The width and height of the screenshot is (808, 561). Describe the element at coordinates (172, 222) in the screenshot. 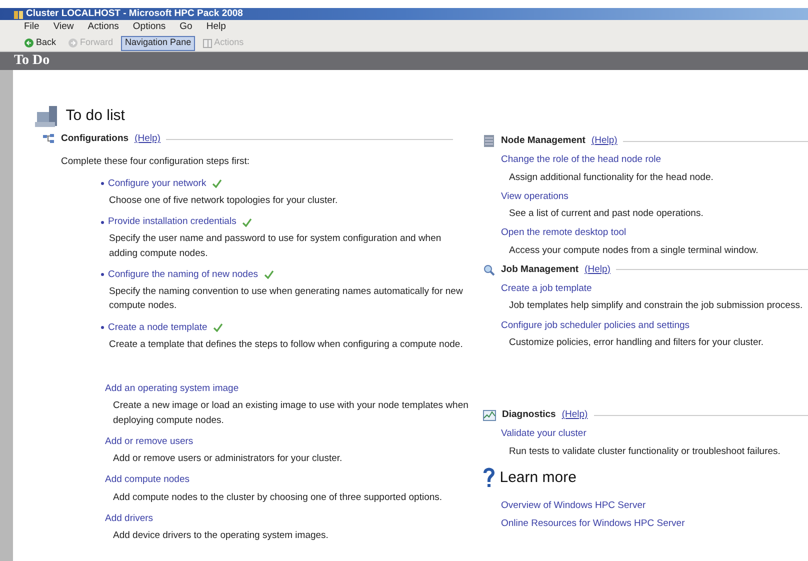

I see `step-link: Provide installation credentials` at that location.